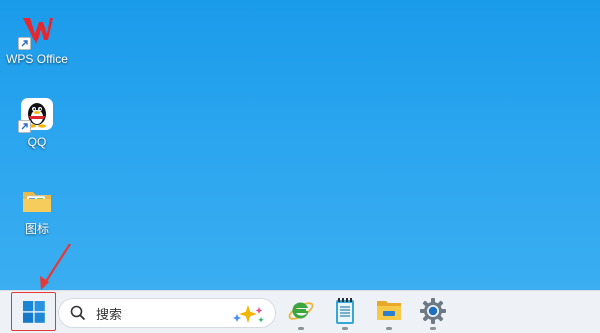 Image resolution: width=600 pixels, height=333 pixels. Describe the element at coordinates (36, 229) in the screenshot. I see `desktop-icon-label: 图标` at that location.